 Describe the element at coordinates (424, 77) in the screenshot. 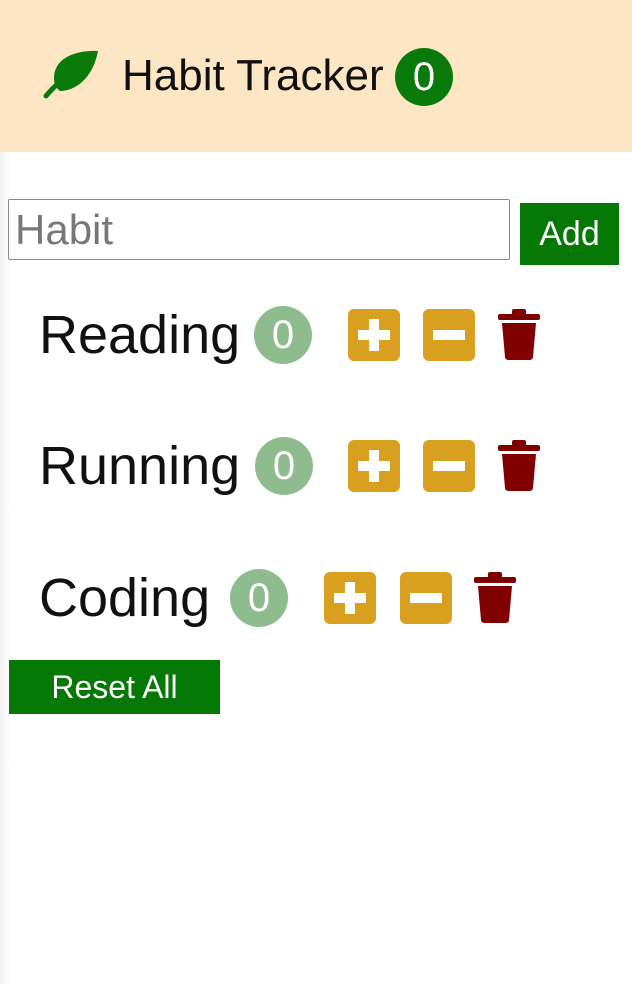

I see `total-count-badge: 0` at that location.